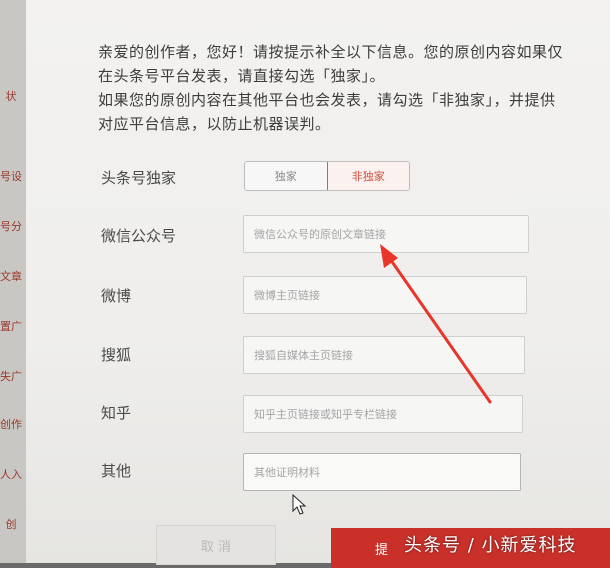 The width and height of the screenshot is (610, 568). Describe the element at coordinates (299, 504) in the screenshot. I see `mouse-pointer-icon` at that location.